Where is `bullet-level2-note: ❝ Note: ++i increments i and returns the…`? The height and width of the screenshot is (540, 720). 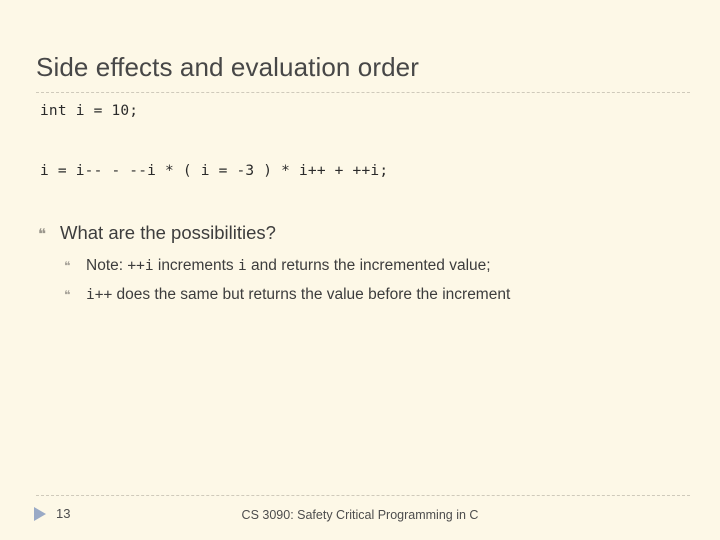 bullet-level2-note: ❝ Note: ++i increments i and returns the… is located at coordinates (277, 266).